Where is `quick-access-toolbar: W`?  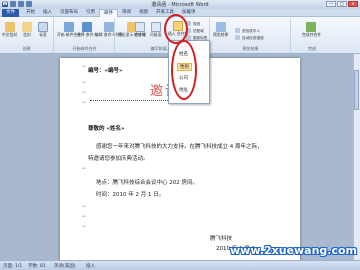
quick-access-toolbar: W is located at coordinates (17, 4).